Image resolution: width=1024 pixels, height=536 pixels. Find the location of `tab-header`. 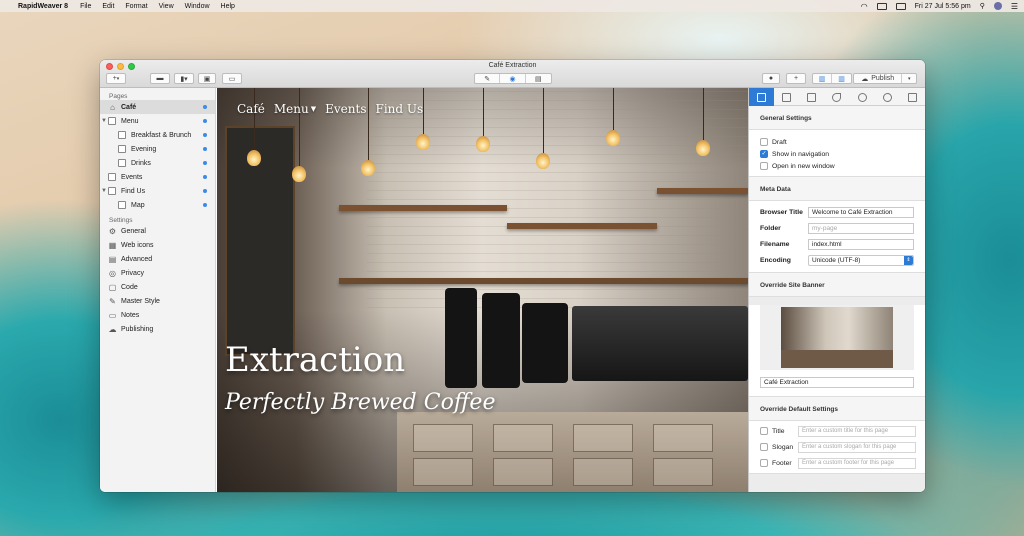

tab-header is located at coordinates (862, 97).